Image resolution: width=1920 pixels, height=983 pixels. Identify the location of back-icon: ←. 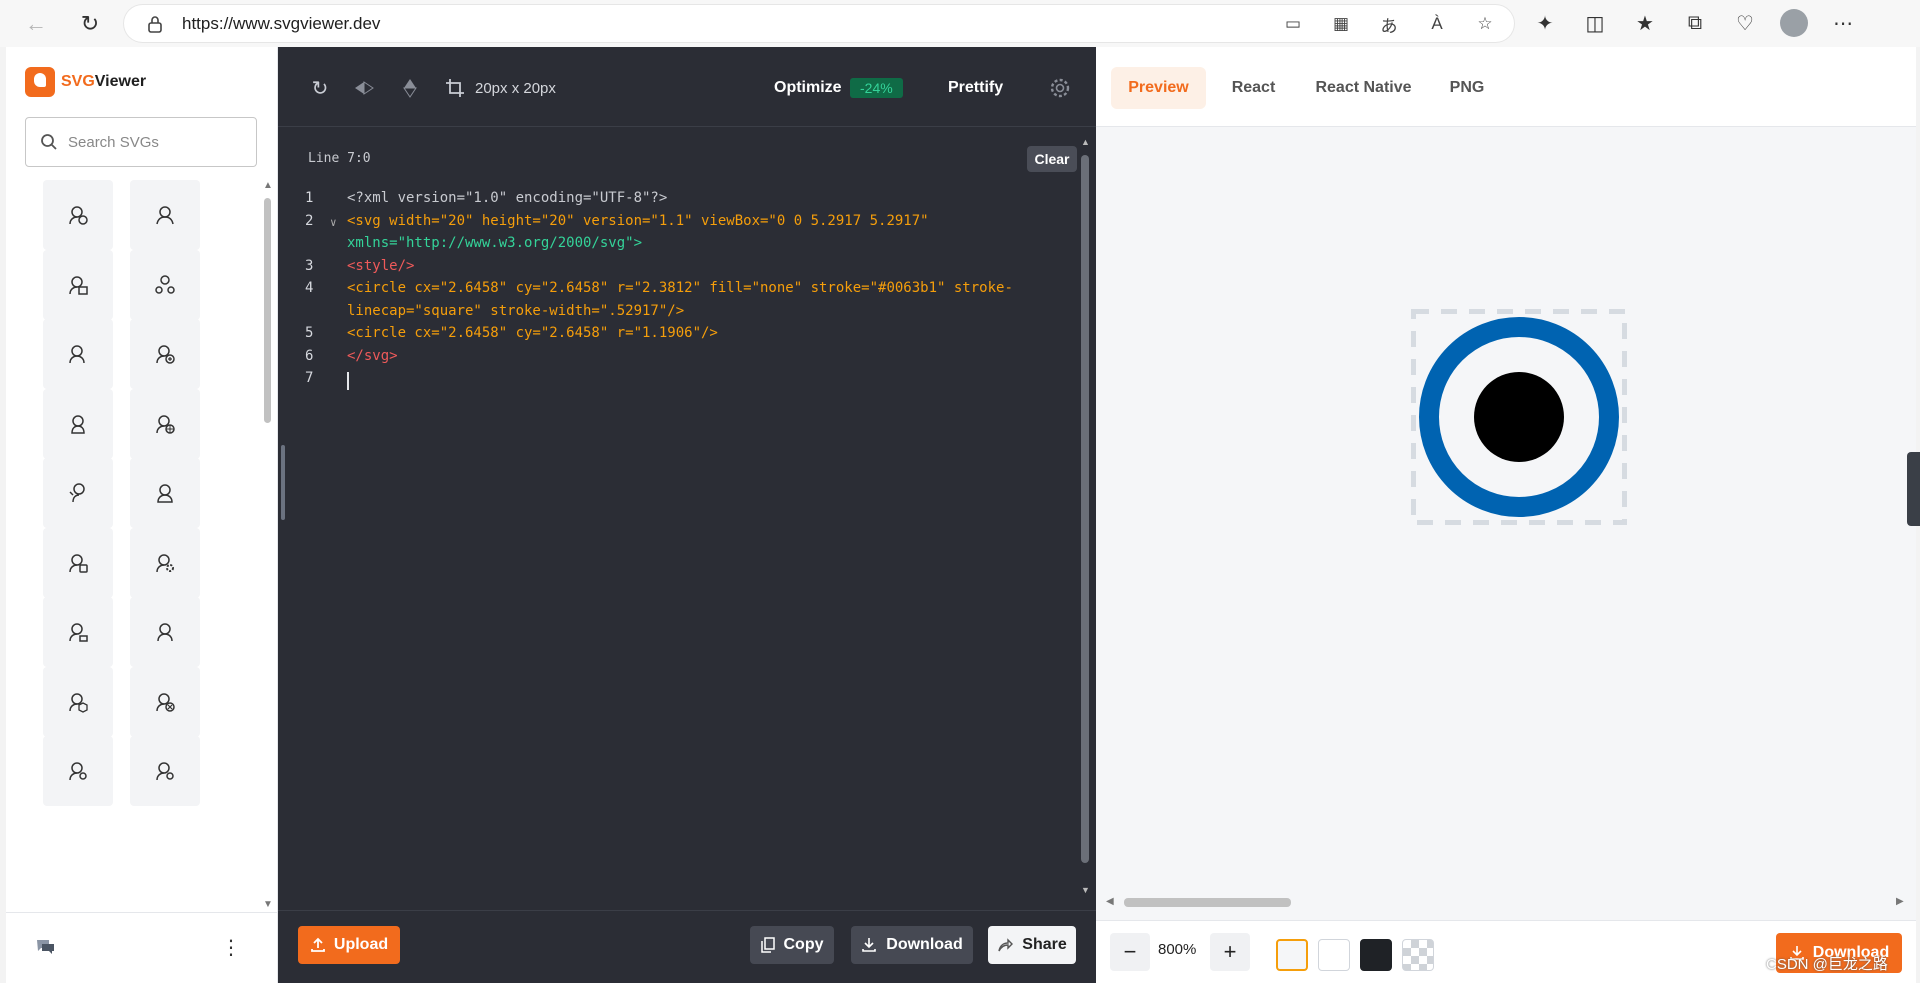
(36, 24).